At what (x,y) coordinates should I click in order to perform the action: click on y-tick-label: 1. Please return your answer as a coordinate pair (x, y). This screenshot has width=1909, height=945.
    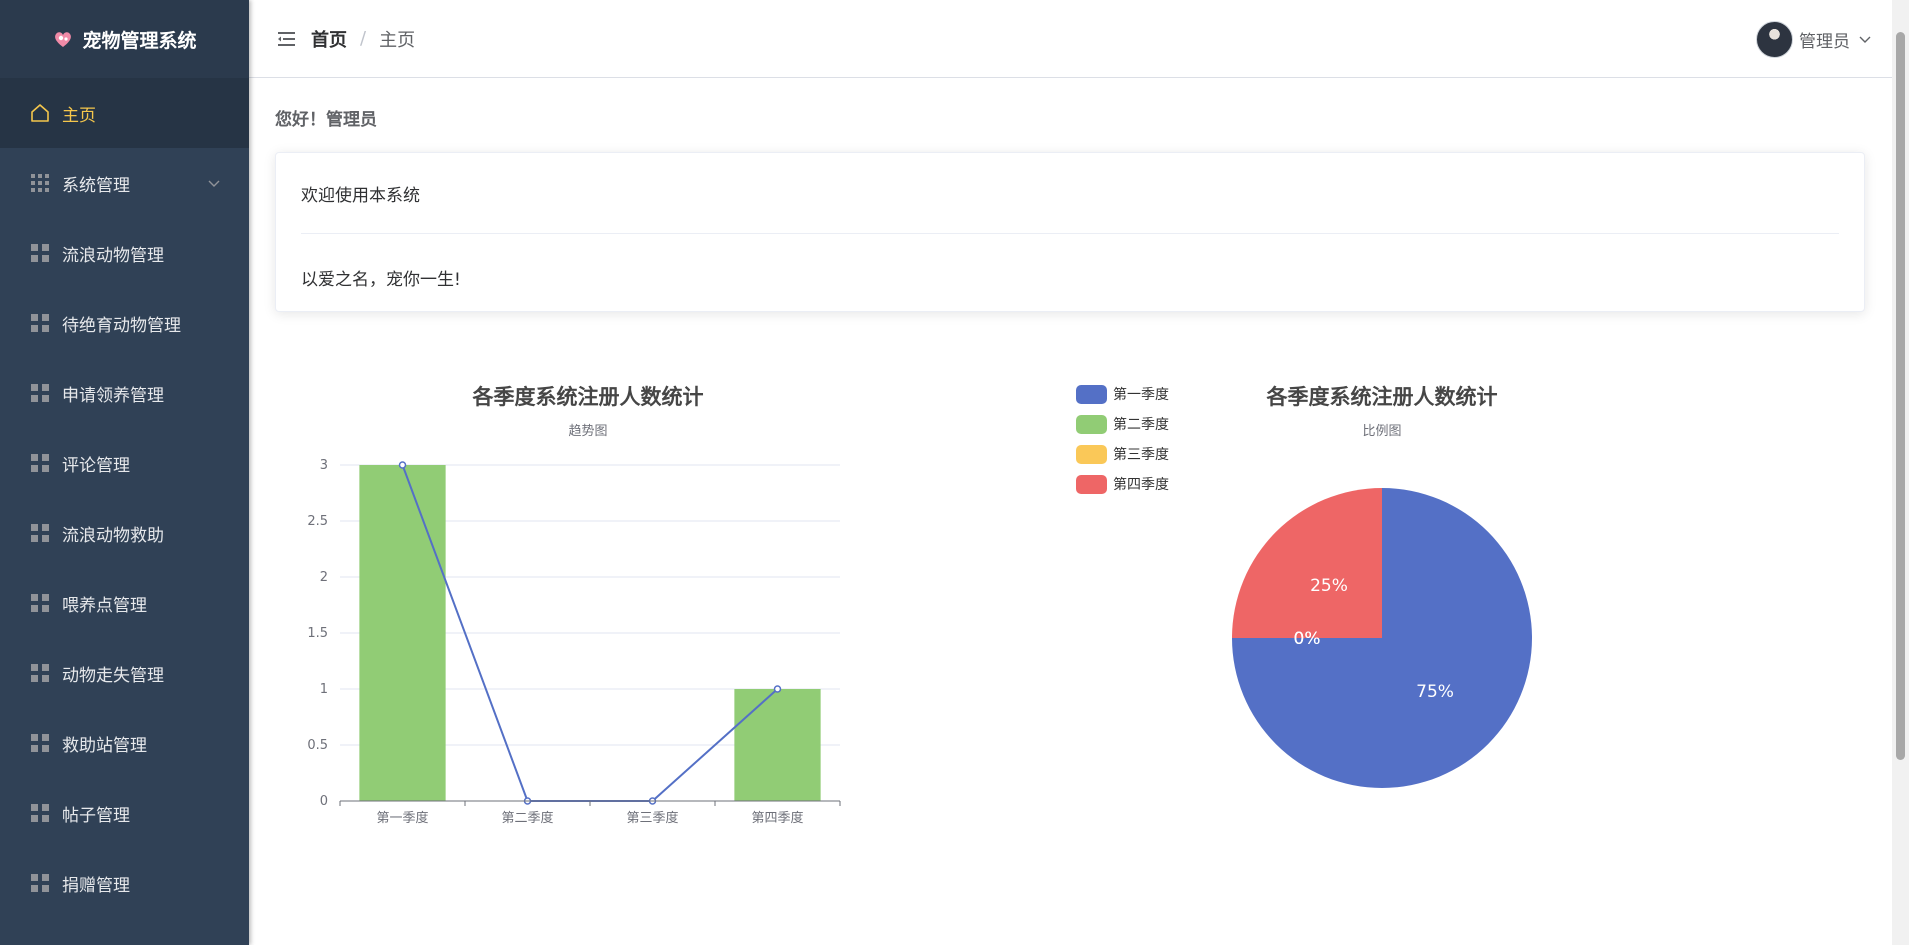
    Looking at the image, I should click on (324, 689).